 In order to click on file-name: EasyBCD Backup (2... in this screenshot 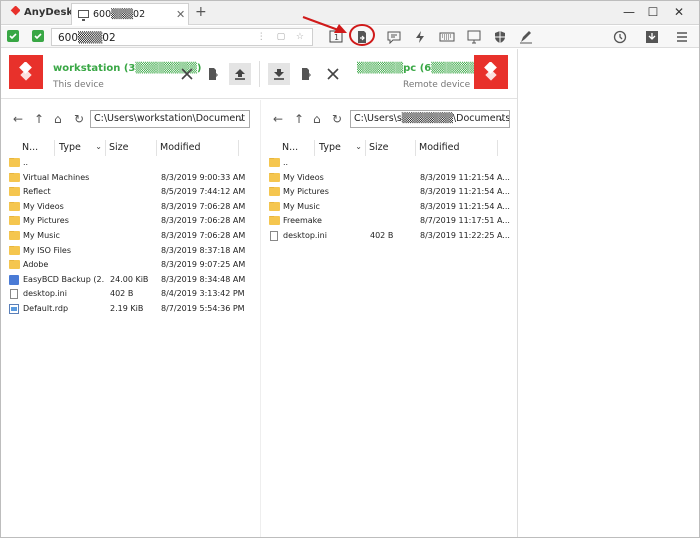, I will do `click(64, 279)`.